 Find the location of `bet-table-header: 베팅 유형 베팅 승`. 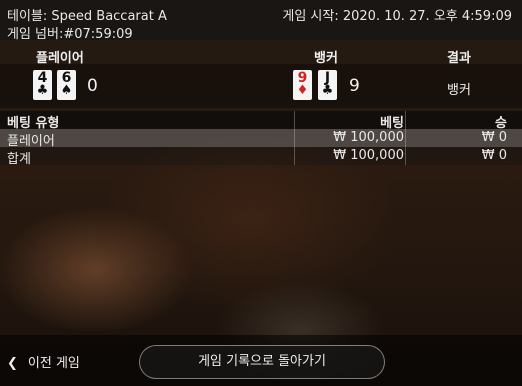

bet-table-header: 베팅 유형 베팅 승 is located at coordinates (261, 121).